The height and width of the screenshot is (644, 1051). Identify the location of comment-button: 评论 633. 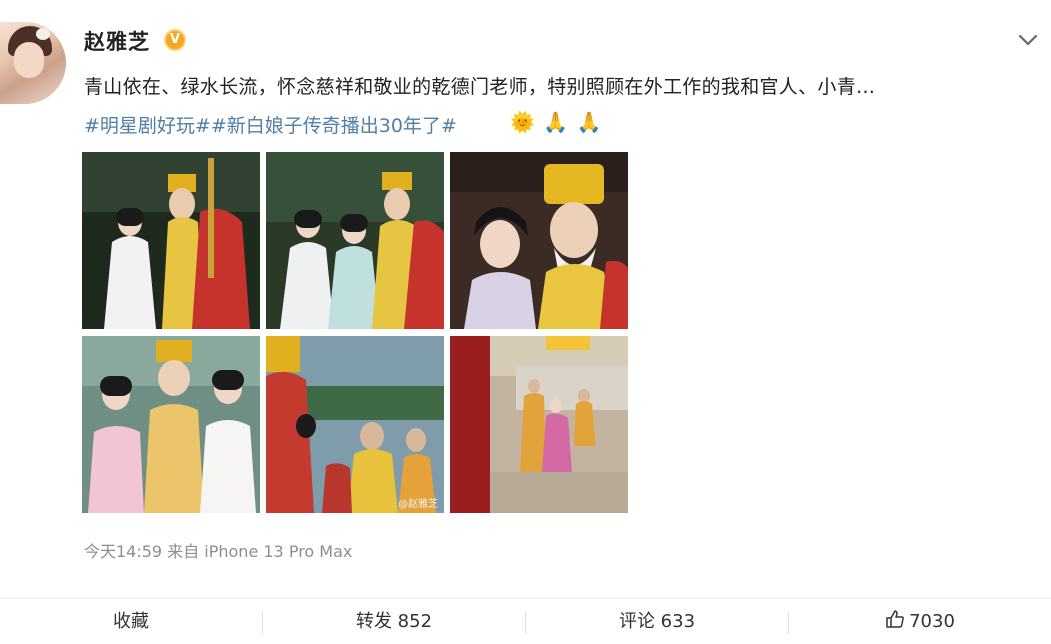
(657, 622).